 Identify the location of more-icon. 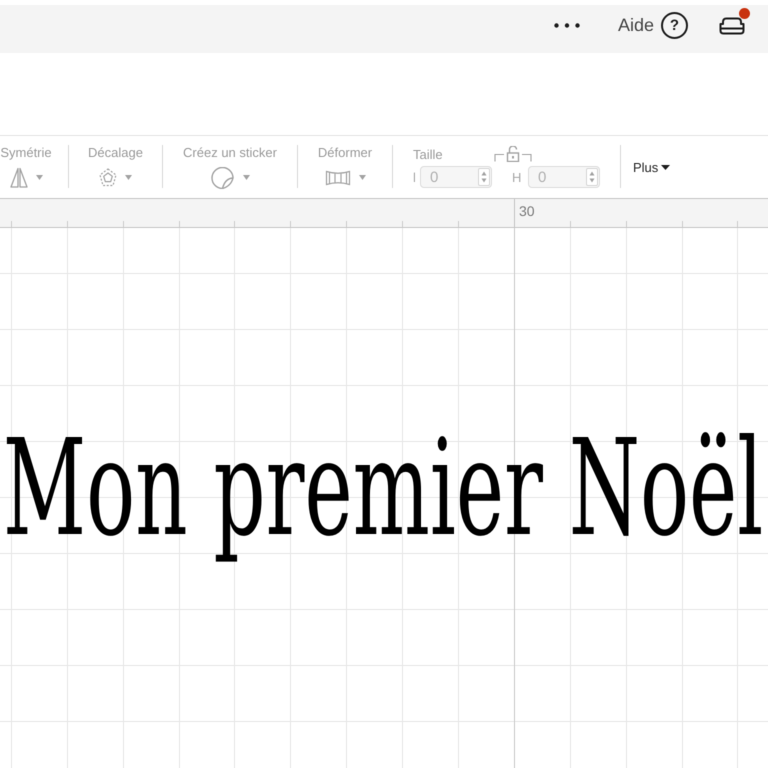
(567, 25).